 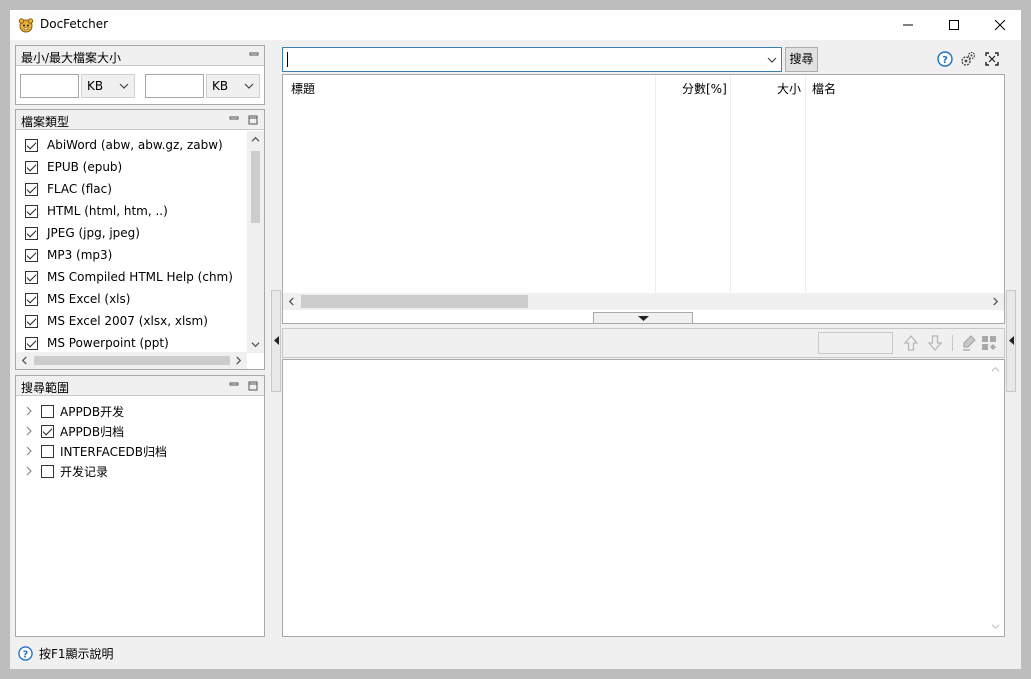 I want to click on size-filter-panel: 最小/最大檔案大小 KB KB, so click(x=140, y=75).